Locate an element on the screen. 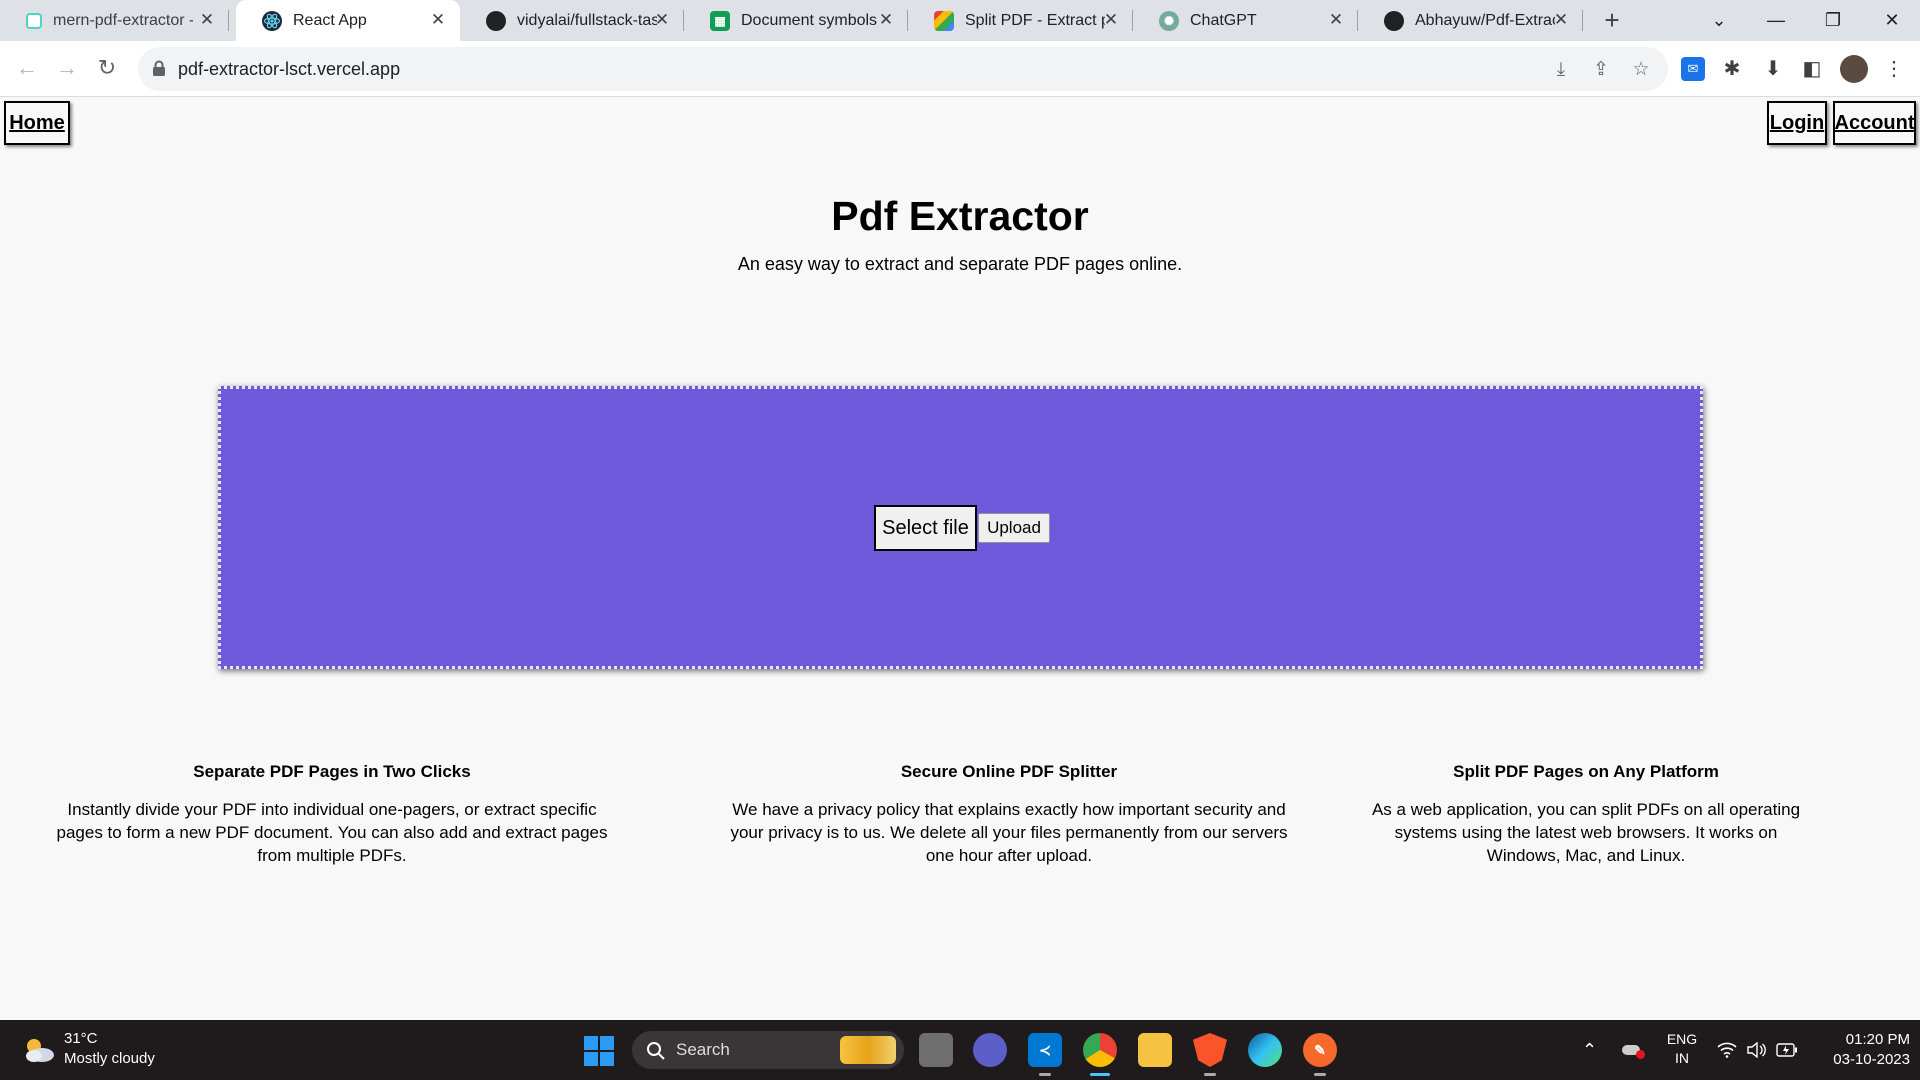 The image size is (1920, 1080). share-icon: ⇪ is located at coordinates (1601, 70).